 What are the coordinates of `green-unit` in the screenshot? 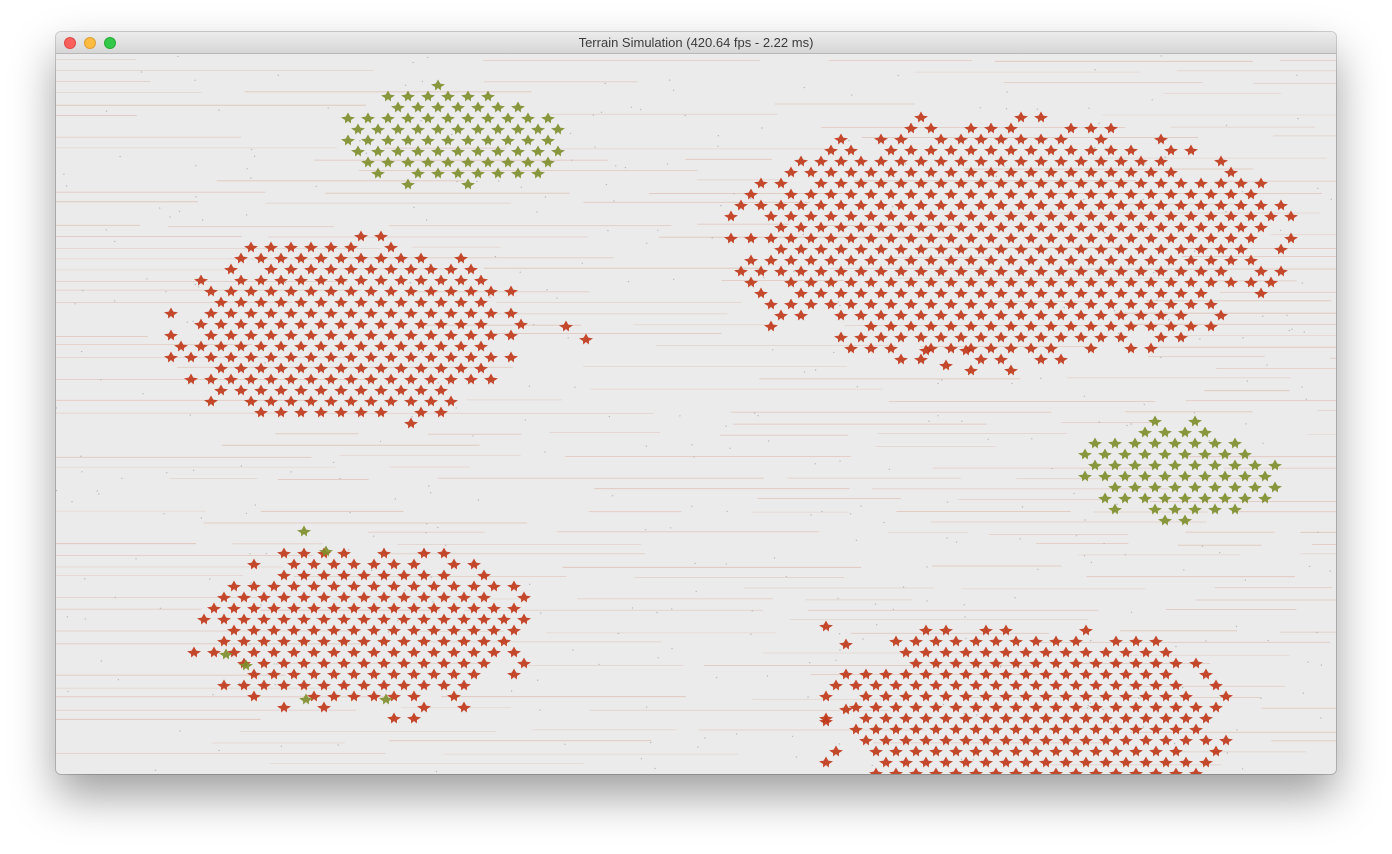 It's located at (458, 129).